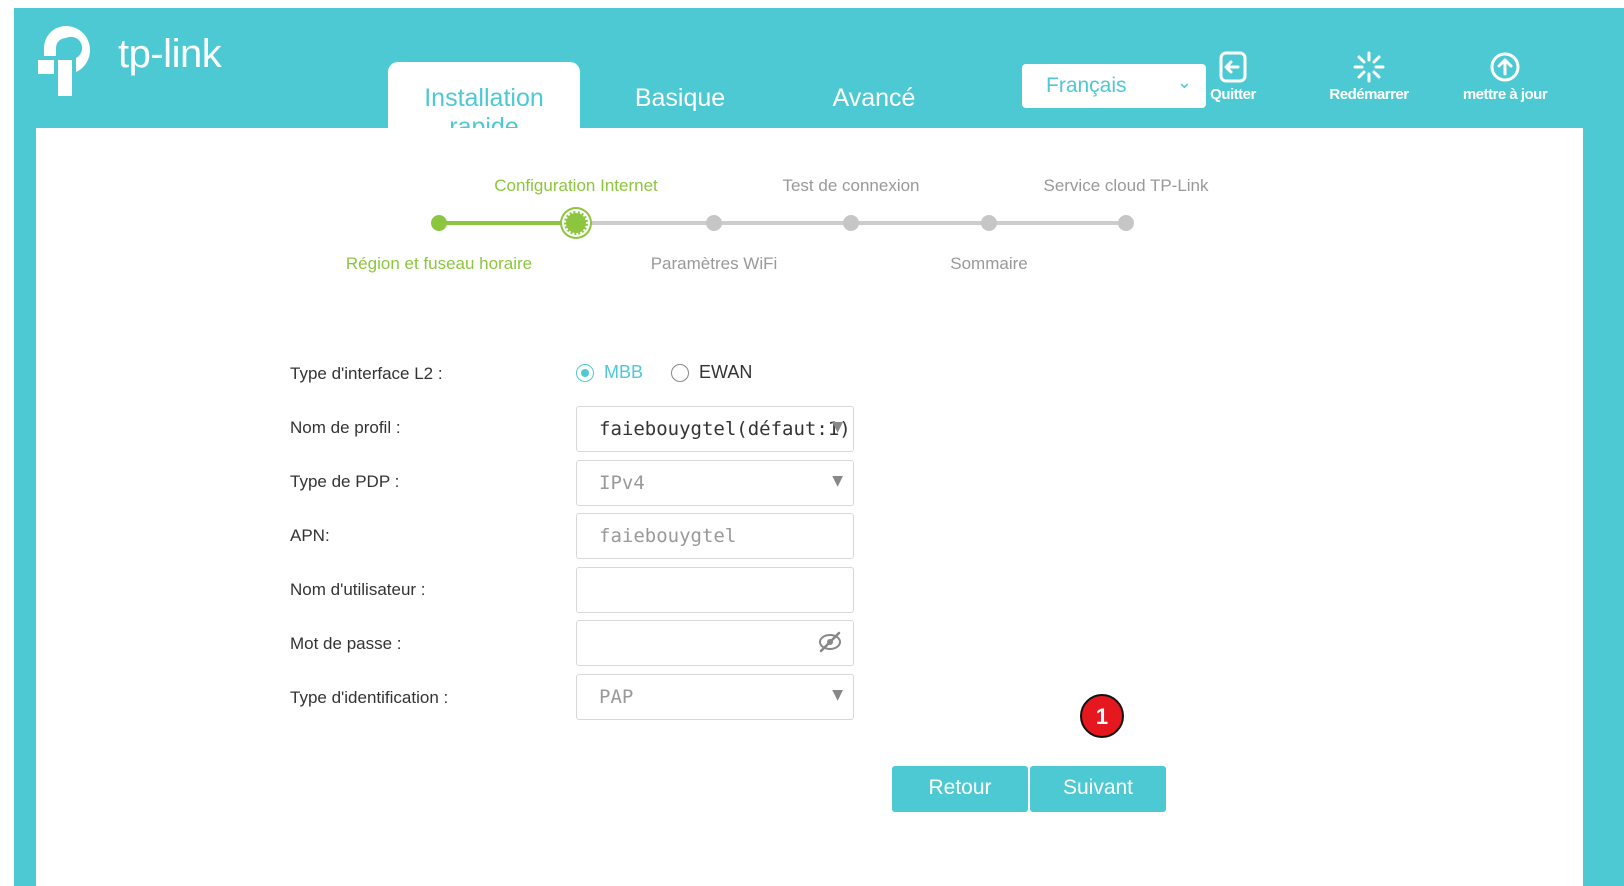 The width and height of the screenshot is (1624, 886). Describe the element at coordinates (64, 61) in the screenshot. I see `tp-link-logo-icon` at that location.